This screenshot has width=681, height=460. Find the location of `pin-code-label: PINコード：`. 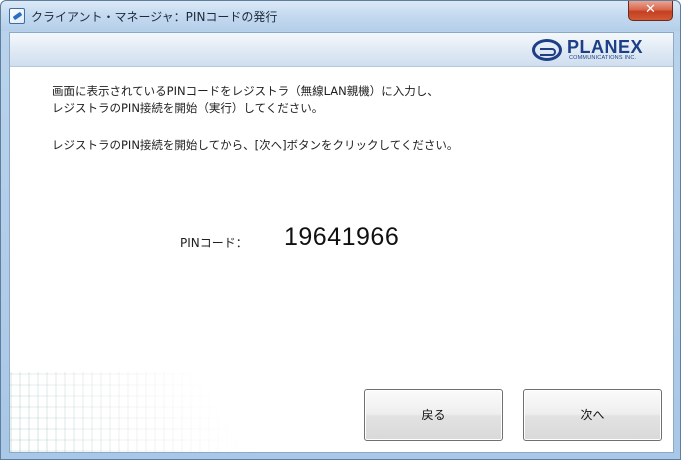

pin-code-label: PINコード： is located at coordinates (214, 243).